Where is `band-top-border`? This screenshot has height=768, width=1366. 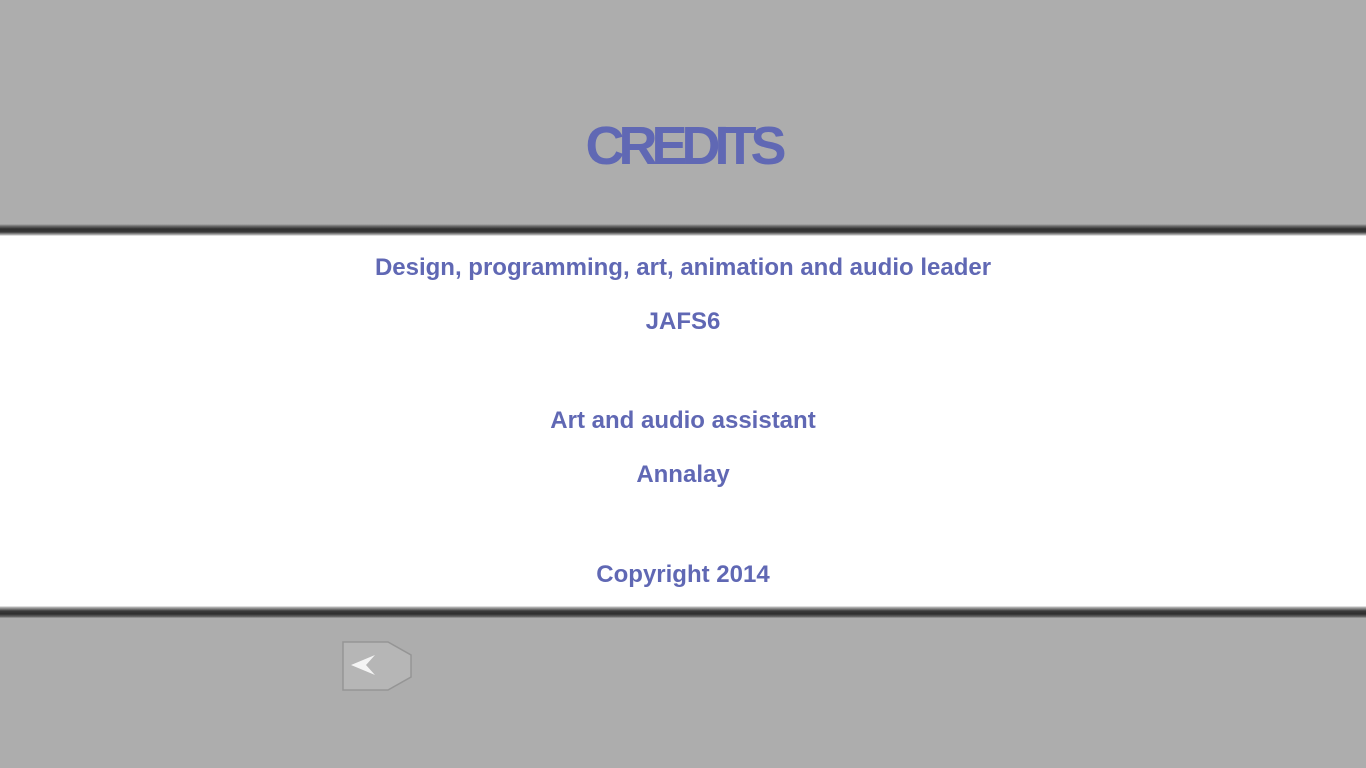 band-top-border is located at coordinates (683, 230).